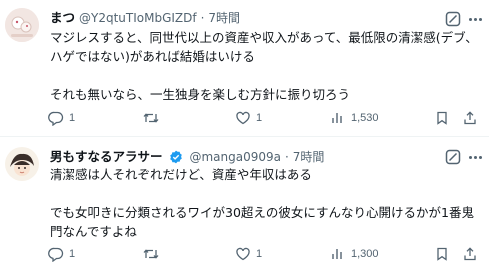  I want to click on views-button: 1,530, so click(354, 118).